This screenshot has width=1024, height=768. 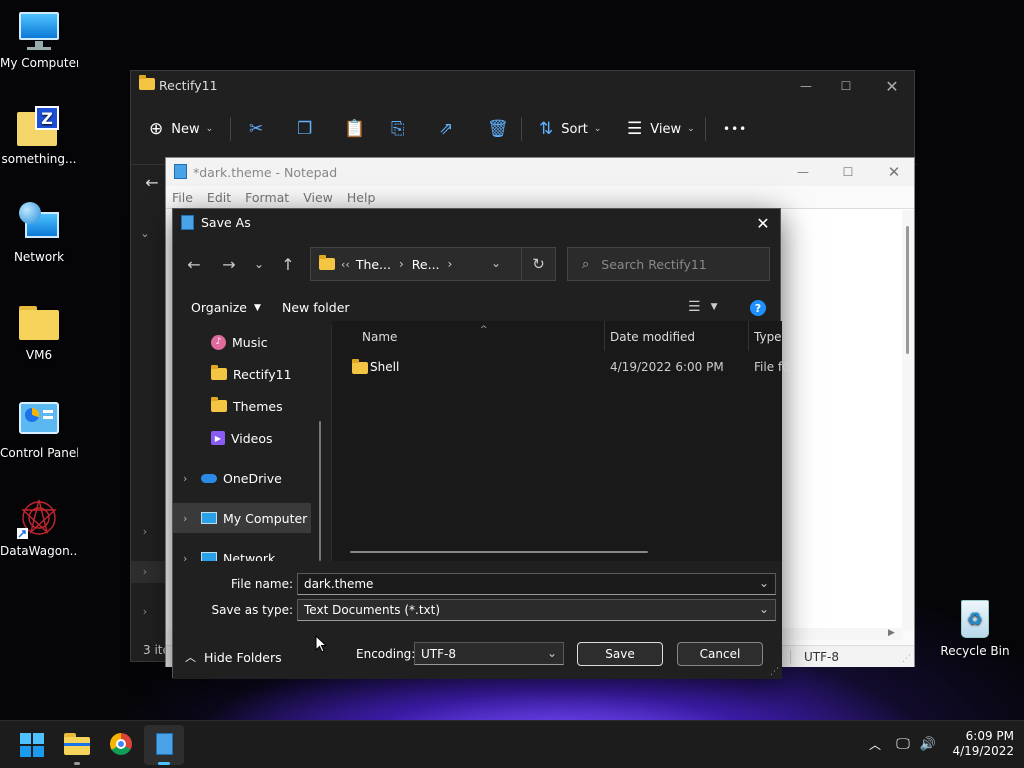 What do you see at coordinates (246, 552) in the screenshot?
I see `nav-item-network: › Network` at bounding box center [246, 552].